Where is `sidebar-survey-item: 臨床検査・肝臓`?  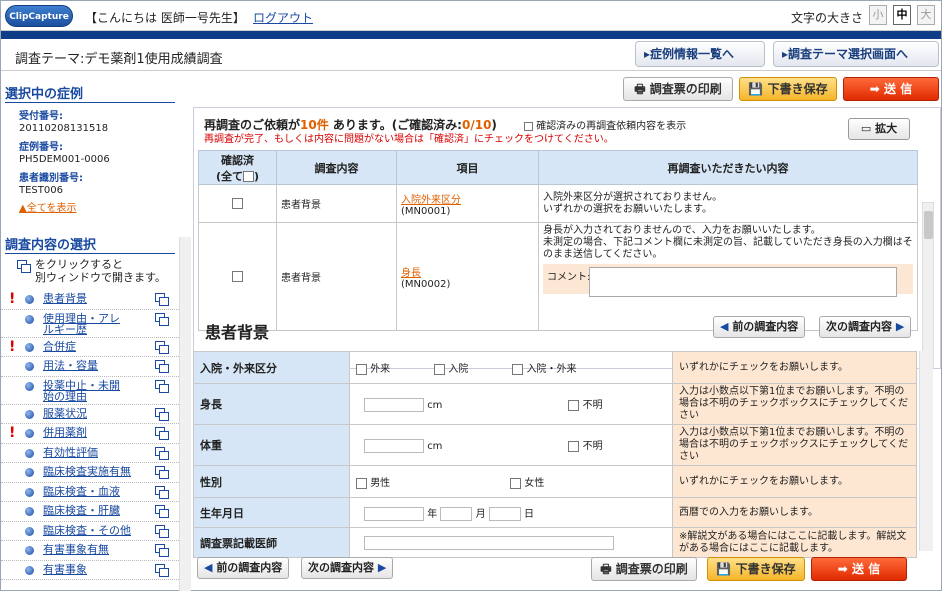 sidebar-survey-item: 臨床検査・肝臓 is located at coordinates (90, 512).